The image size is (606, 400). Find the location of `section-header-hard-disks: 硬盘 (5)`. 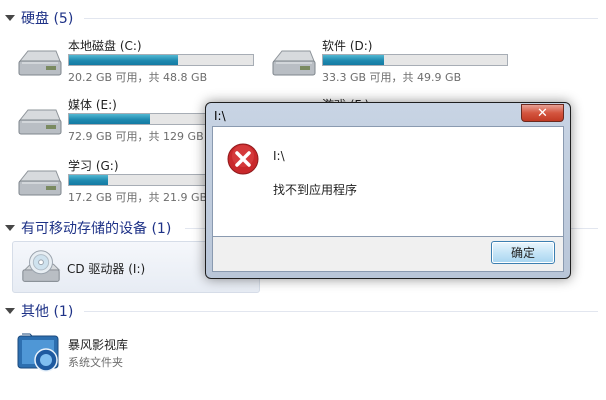

section-header-hard-disks: 硬盘 (5) is located at coordinates (303, 18).